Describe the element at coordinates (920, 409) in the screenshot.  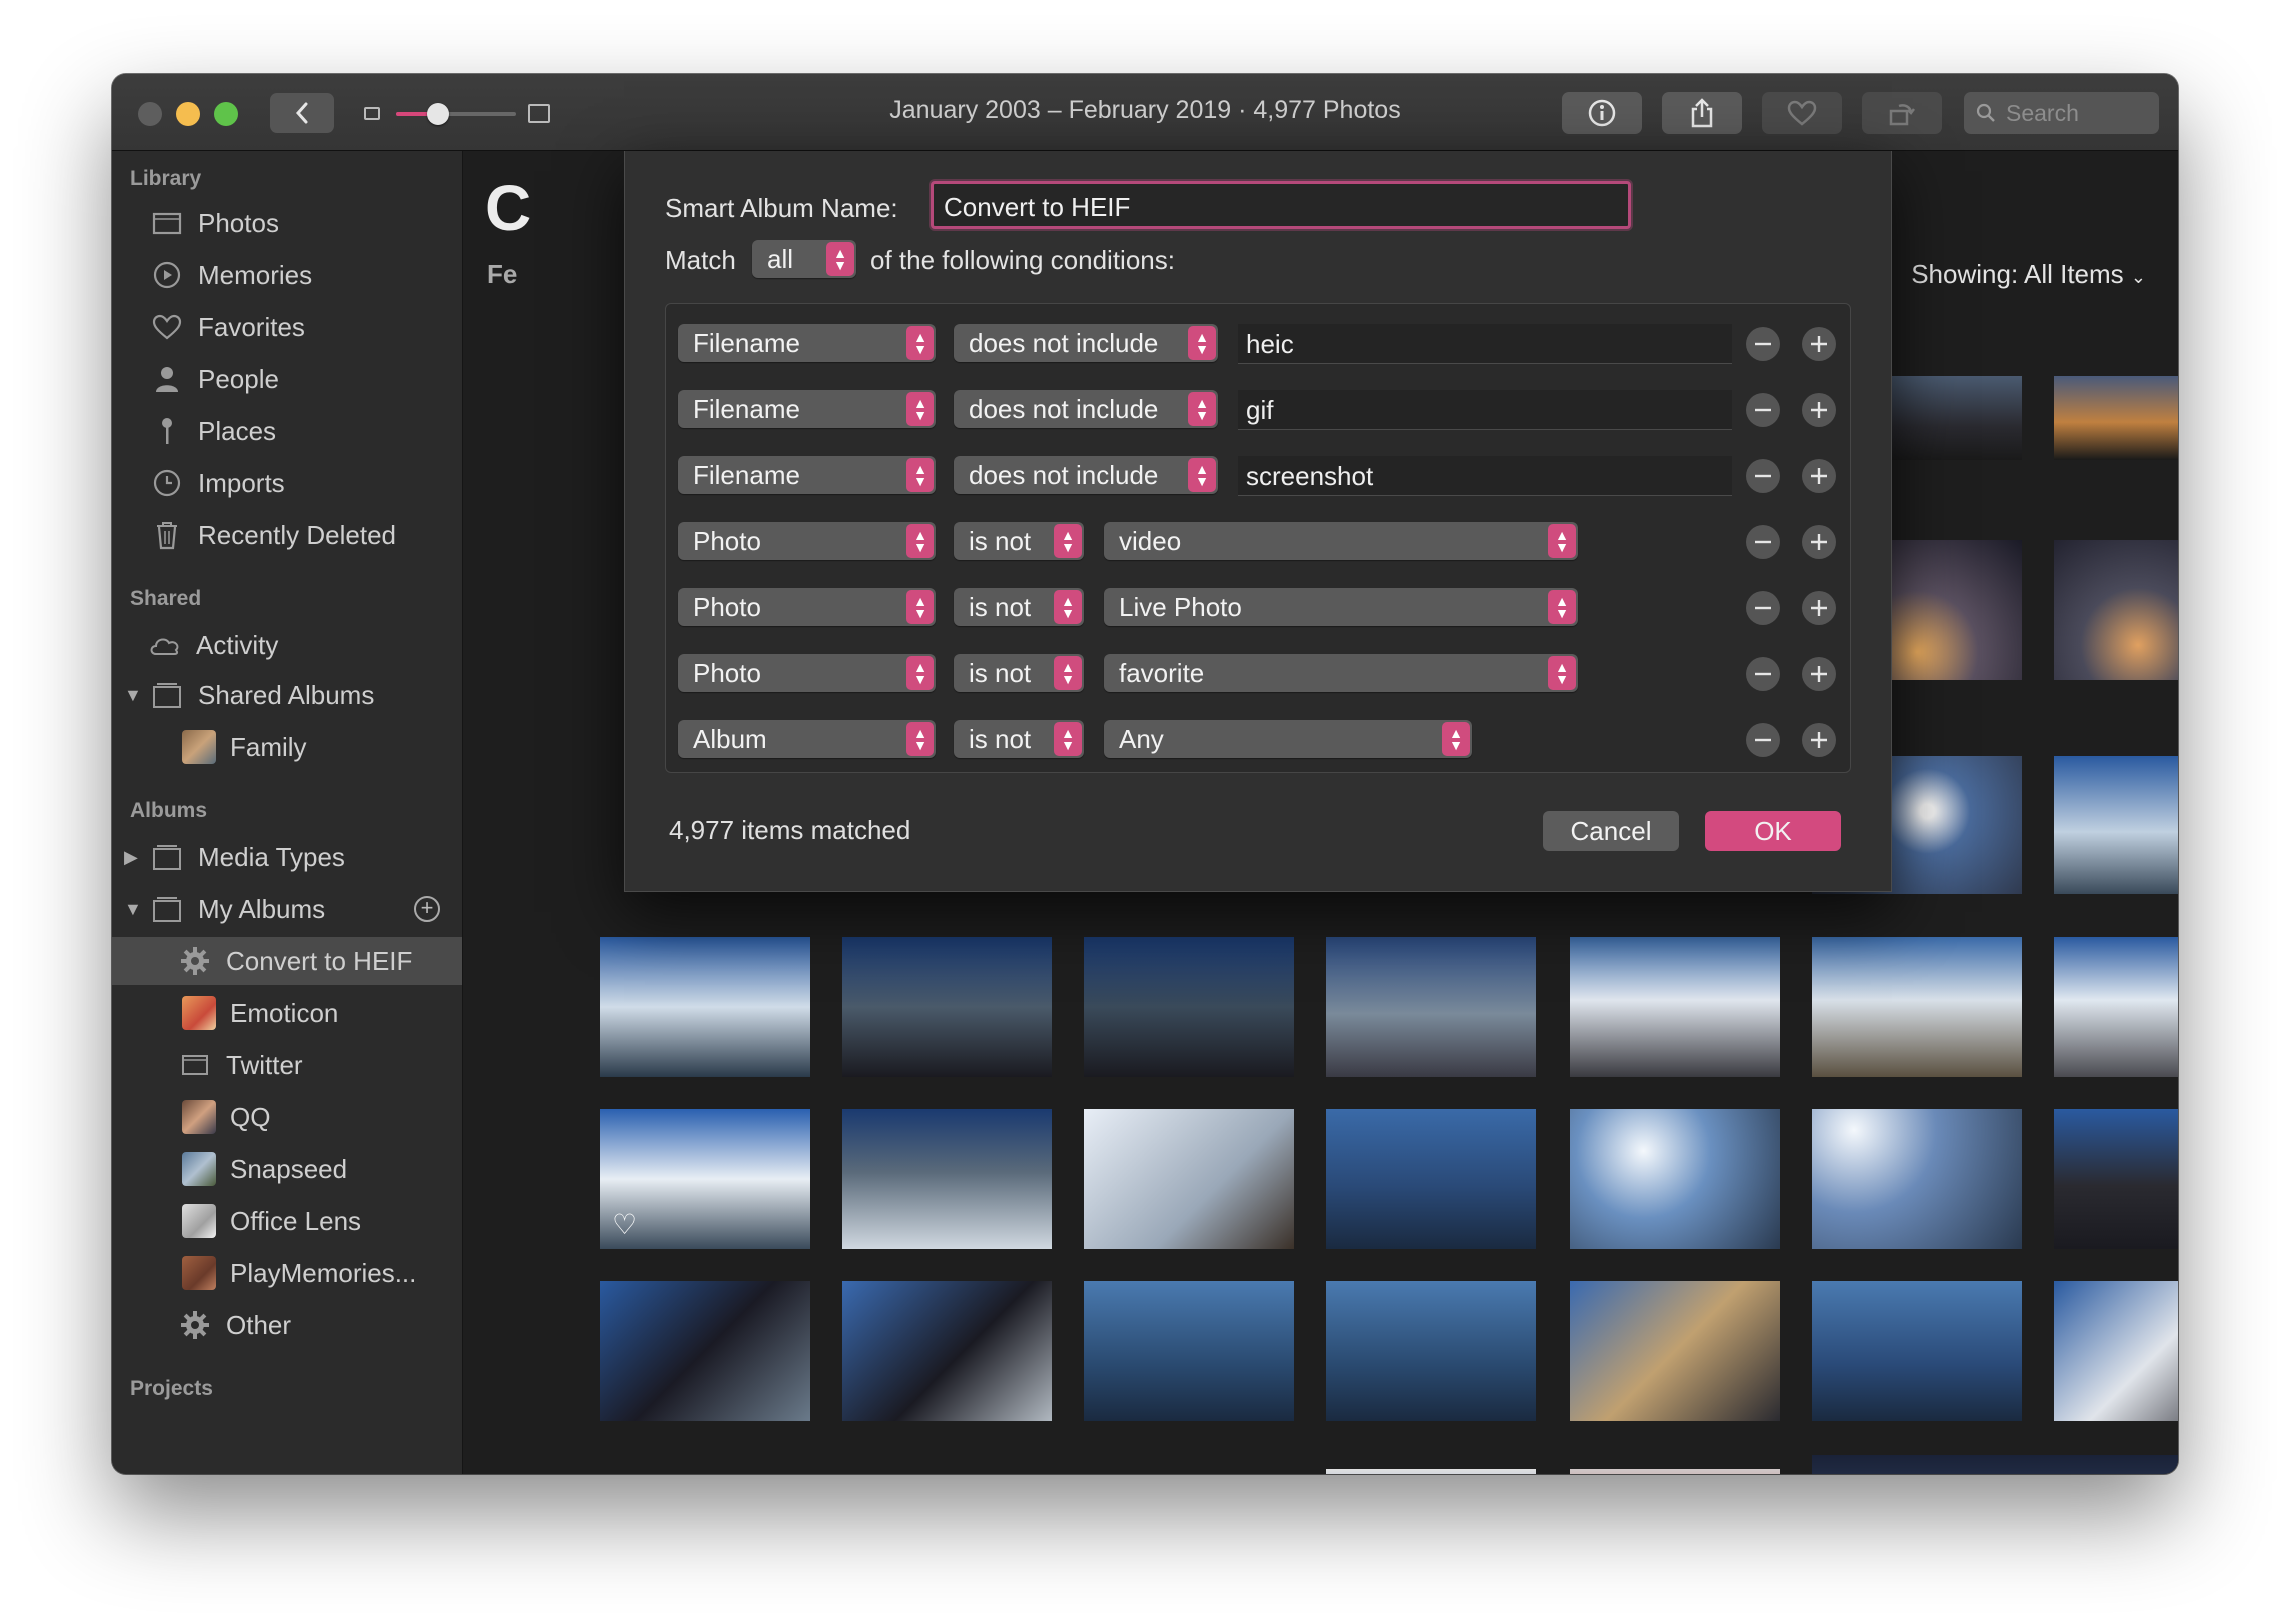
I see `updown-chevron-icon: ▲ ▼` at that location.